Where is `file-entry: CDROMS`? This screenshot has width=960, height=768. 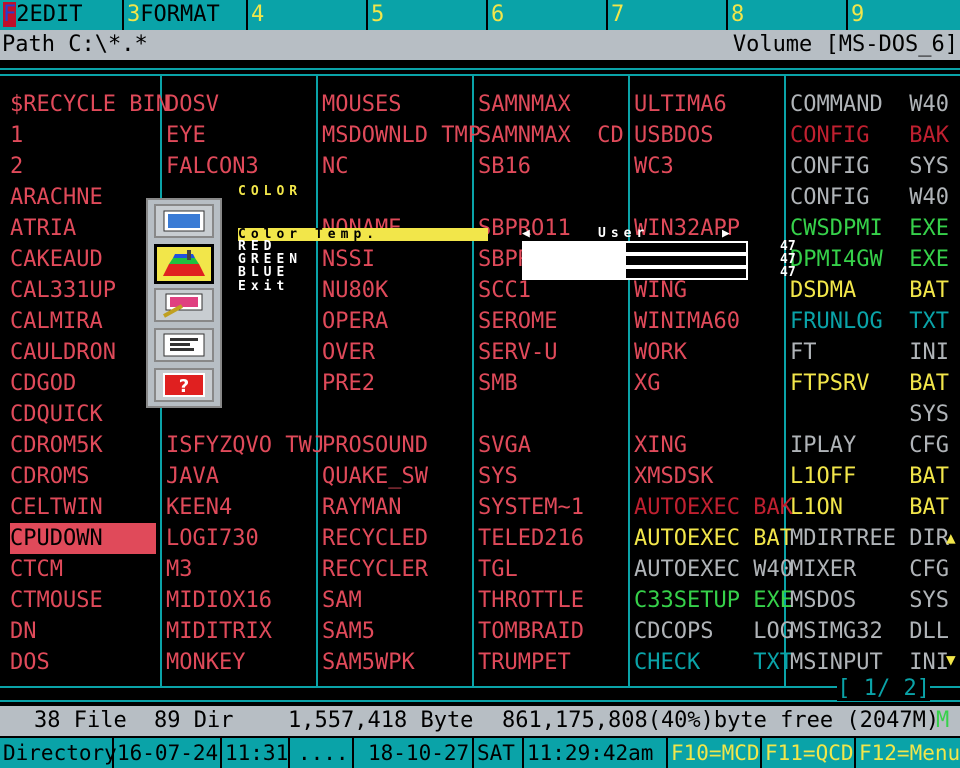
file-entry: CDROMS is located at coordinates (83, 476).